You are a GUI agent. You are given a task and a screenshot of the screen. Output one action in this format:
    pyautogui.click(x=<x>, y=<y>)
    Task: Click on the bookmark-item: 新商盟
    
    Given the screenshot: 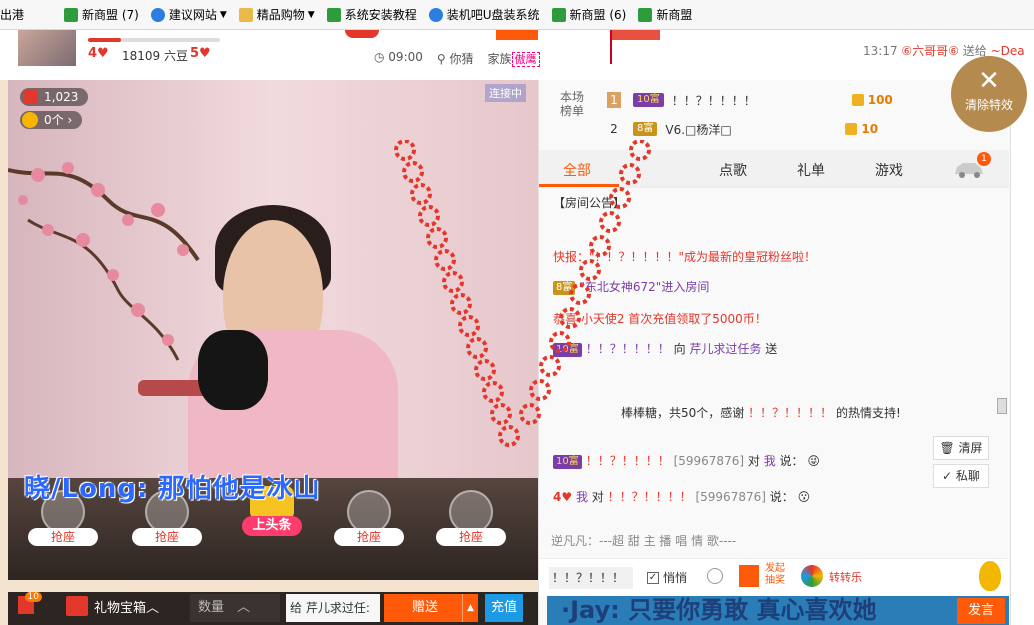 What is the action you would take?
    pyautogui.click(x=665, y=14)
    